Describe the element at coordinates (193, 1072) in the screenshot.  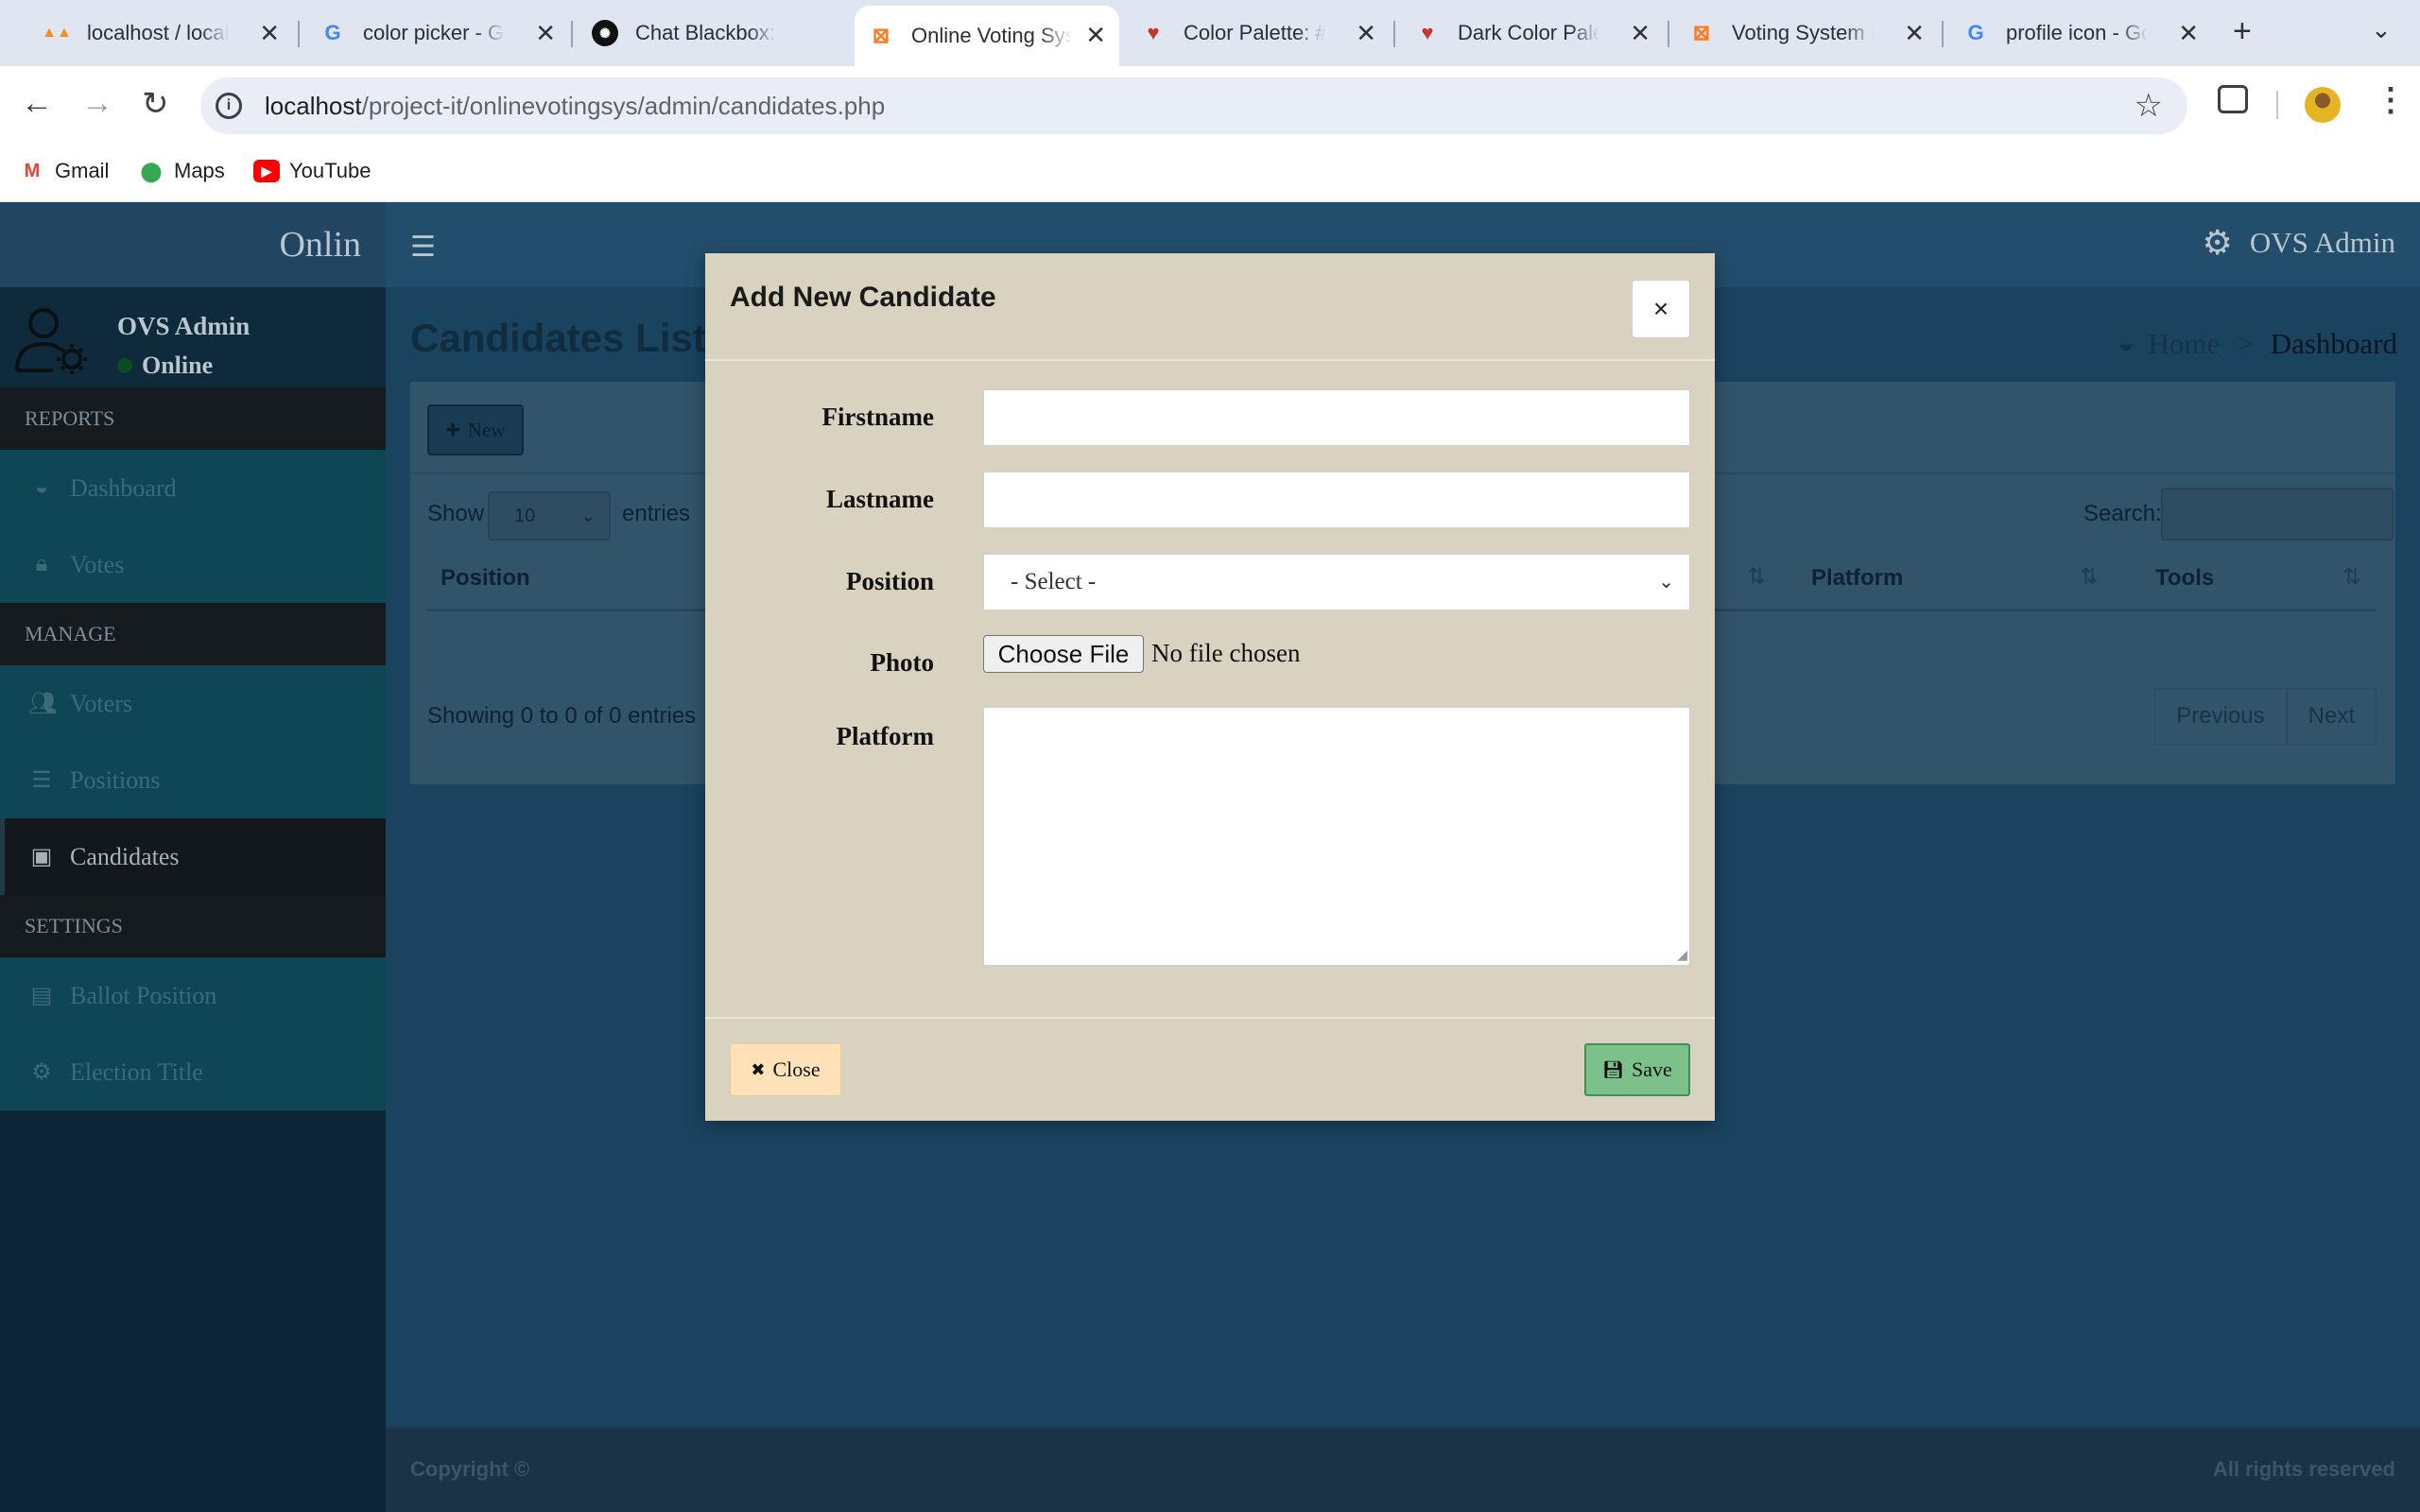
I see `sidebar-item-election-title: ⚙ Election Title` at that location.